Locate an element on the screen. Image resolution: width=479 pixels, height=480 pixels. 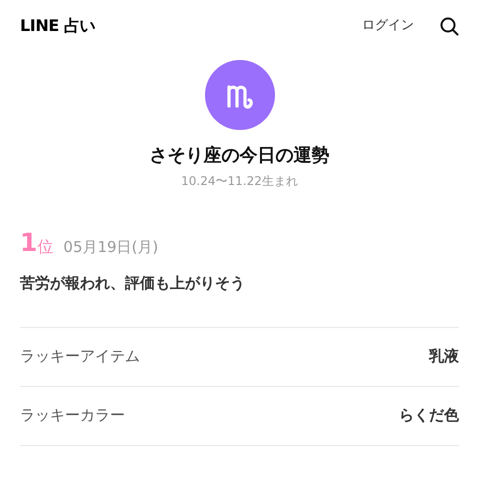
fortune-date: 05月19日(月) is located at coordinates (110, 247).